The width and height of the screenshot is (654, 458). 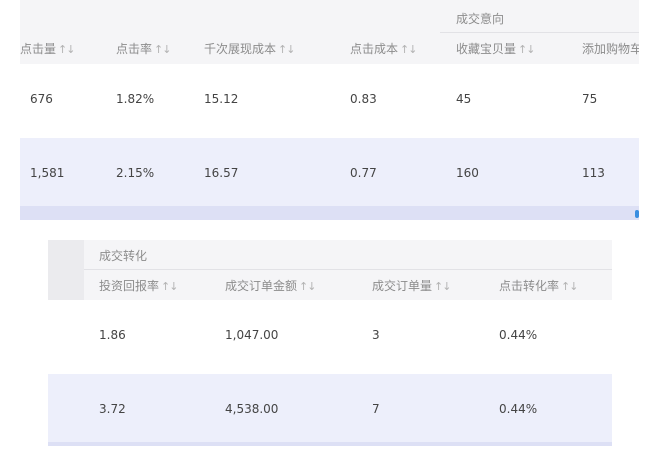 What do you see at coordinates (330, 337) in the screenshot?
I see `table-row: 1.86 1,047.00 3 0.44%` at bounding box center [330, 337].